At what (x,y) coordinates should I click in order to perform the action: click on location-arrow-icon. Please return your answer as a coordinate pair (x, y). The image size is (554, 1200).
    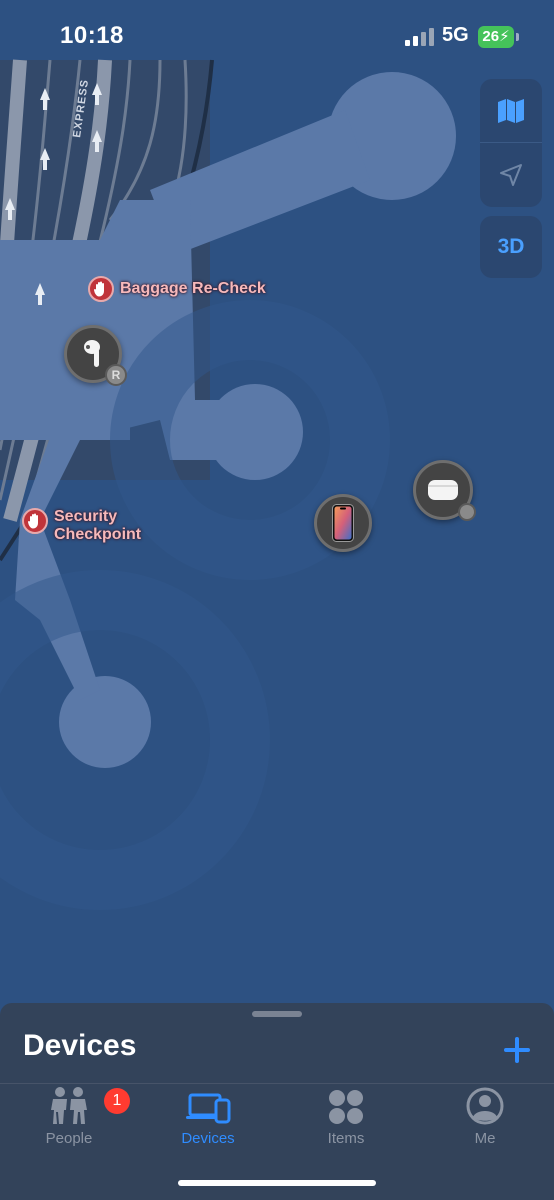
    Looking at the image, I should click on (511, 175).